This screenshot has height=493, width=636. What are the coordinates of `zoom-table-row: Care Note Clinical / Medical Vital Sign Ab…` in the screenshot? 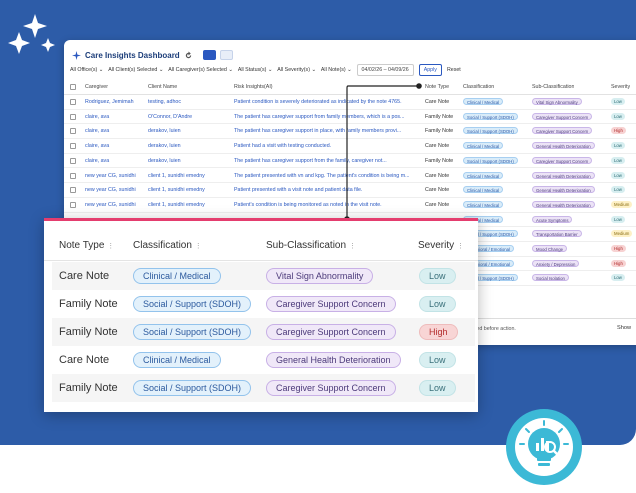 It's located at (263, 276).